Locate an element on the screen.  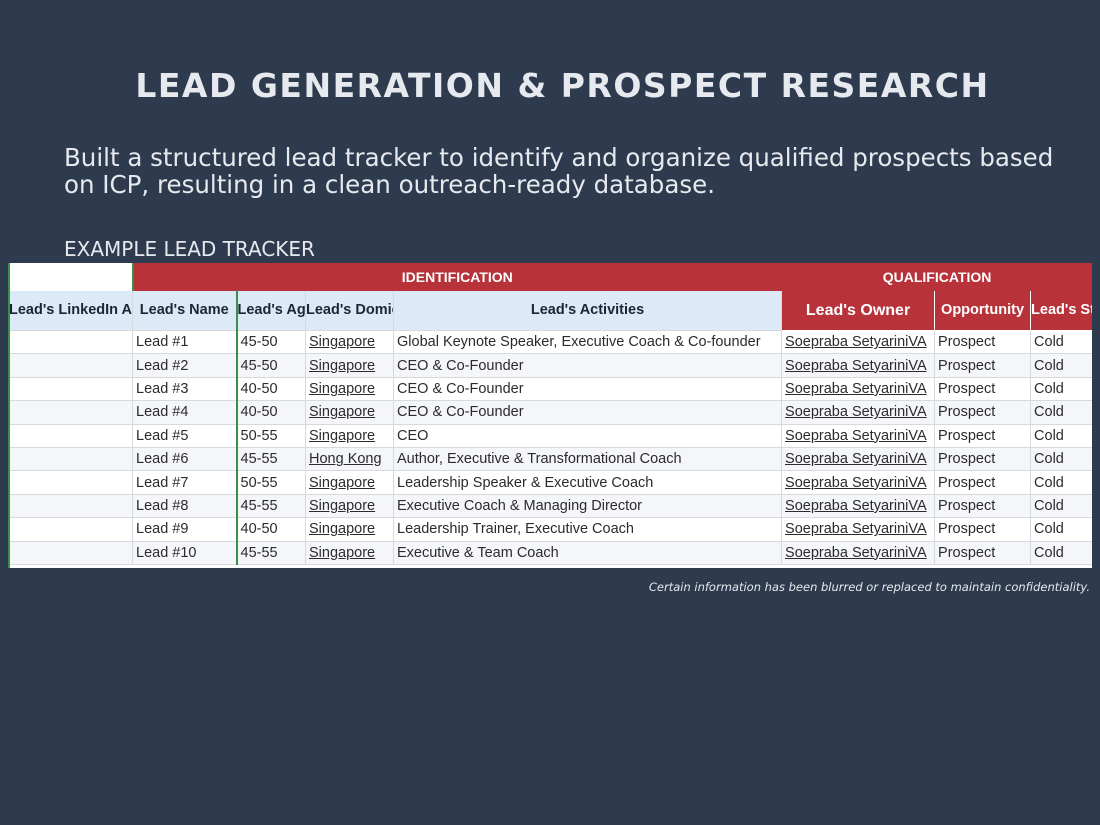
col-header-status: Lead's Status is located at coordinates (1061, 310).